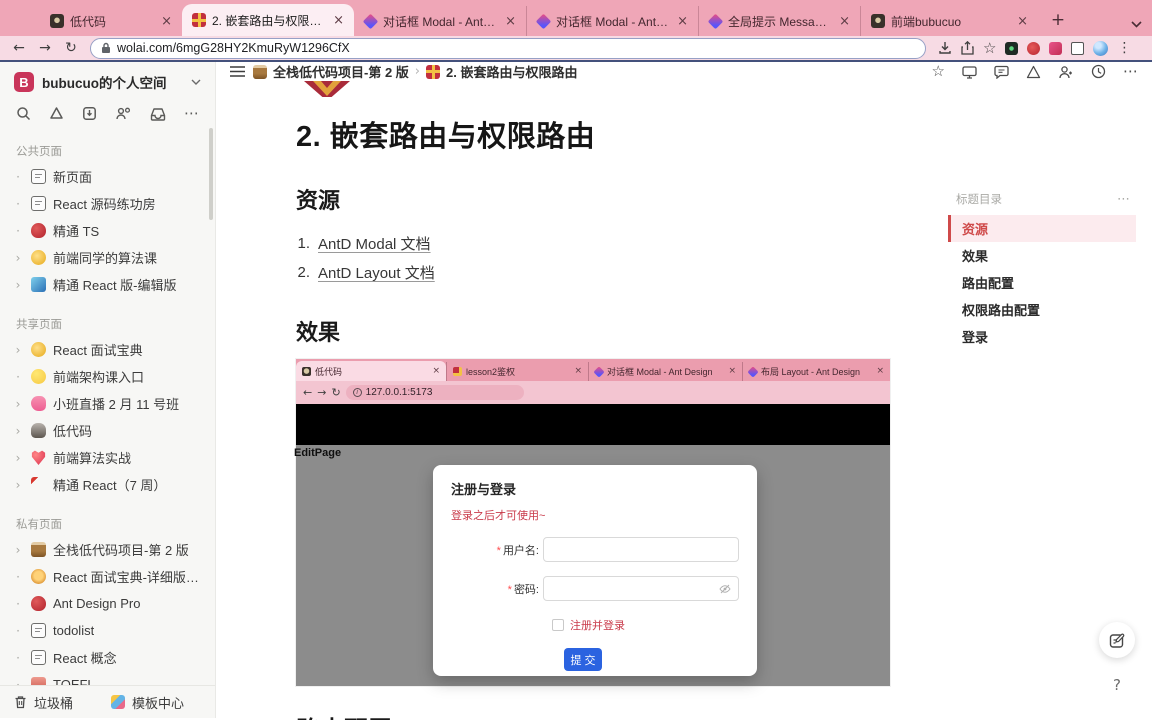 This screenshot has width=1152, height=720. What do you see at coordinates (511, 71) in the screenshot?
I see `breadcrumb-page: 2. 嵌套路由与权限路由` at bounding box center [511, 71].